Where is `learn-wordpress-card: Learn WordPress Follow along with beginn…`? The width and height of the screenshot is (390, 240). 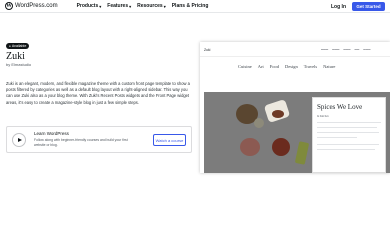
learn-wordpress-card: Learn WordPress Follow along with beginn… is located at coordinates (99, 139).